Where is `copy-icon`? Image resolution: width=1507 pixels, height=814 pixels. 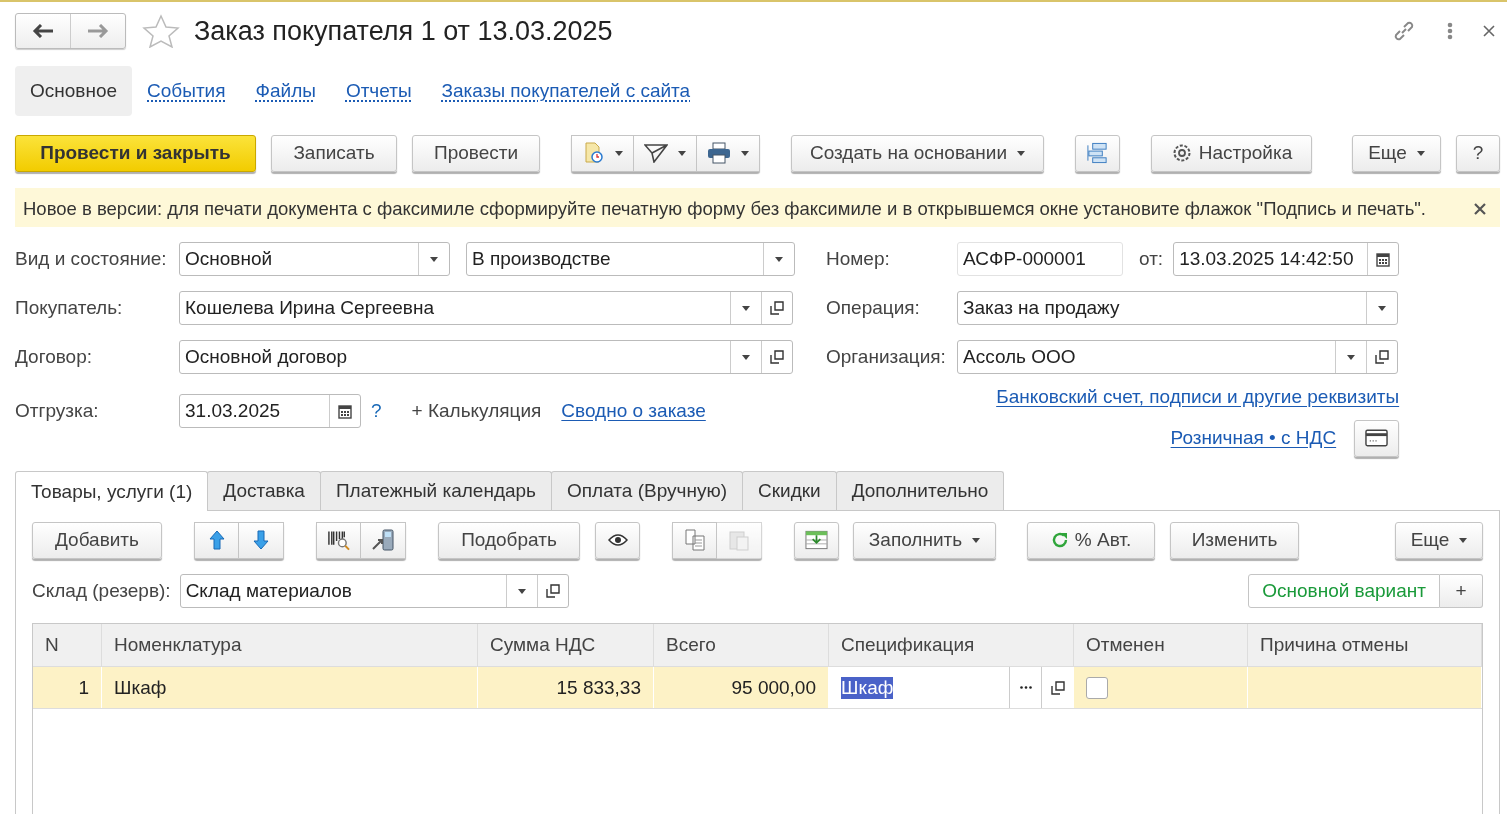 copy-icon is located at coordinates (694, 540).